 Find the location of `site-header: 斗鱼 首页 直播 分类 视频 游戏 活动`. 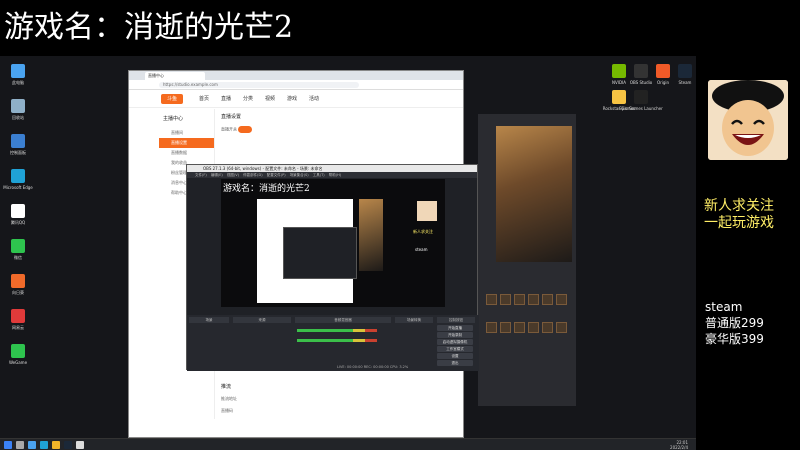

site-header: 斗鱼 首页 直播 分类 视频 游戏 活动 is located at coordinates (296, 99).